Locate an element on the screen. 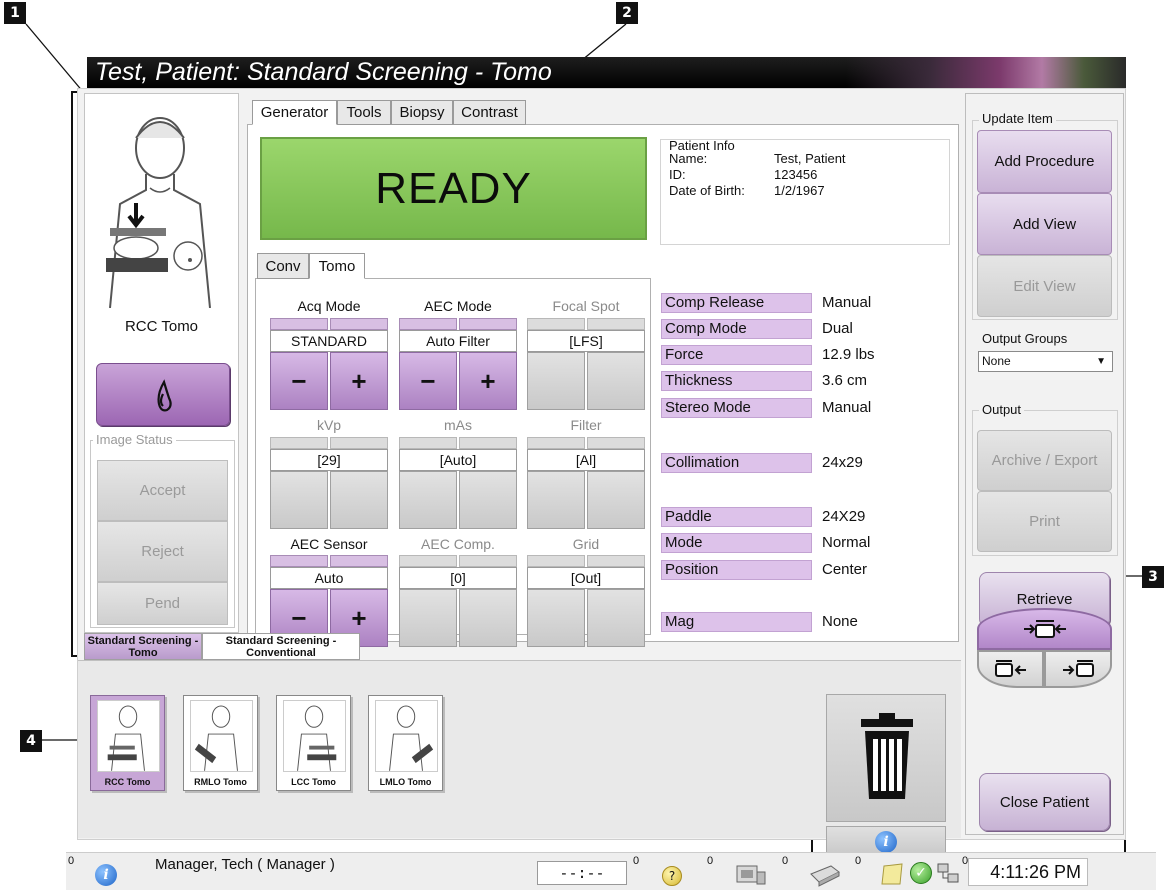  filter-label: Filter is located at coordinates (586, 425).